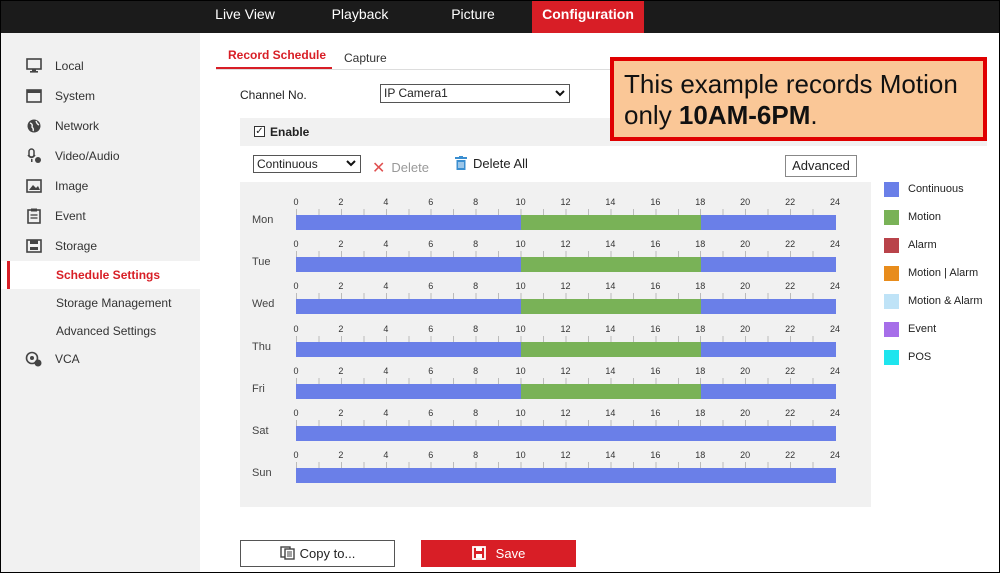 This screenshot has height=573, width=1000. Describe the element at coordinates (945, 301) in the screenshot. I see `legend-label: Motion & Alarm` at that location.